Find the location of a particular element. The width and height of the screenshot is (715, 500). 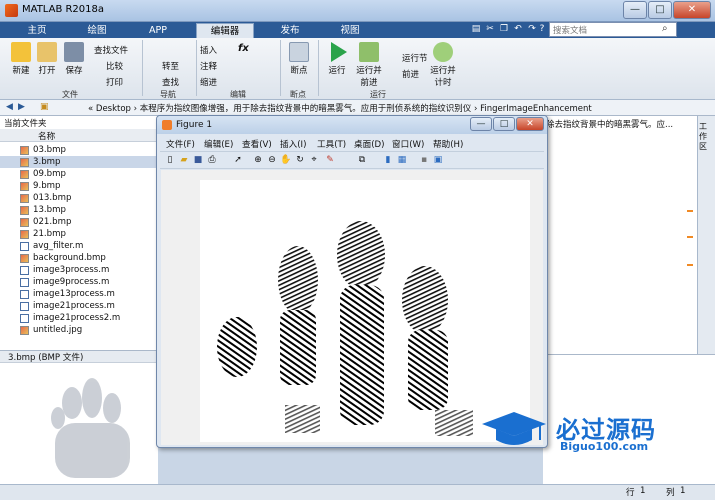

help-icon: ? is located at coordinates (542, 29).